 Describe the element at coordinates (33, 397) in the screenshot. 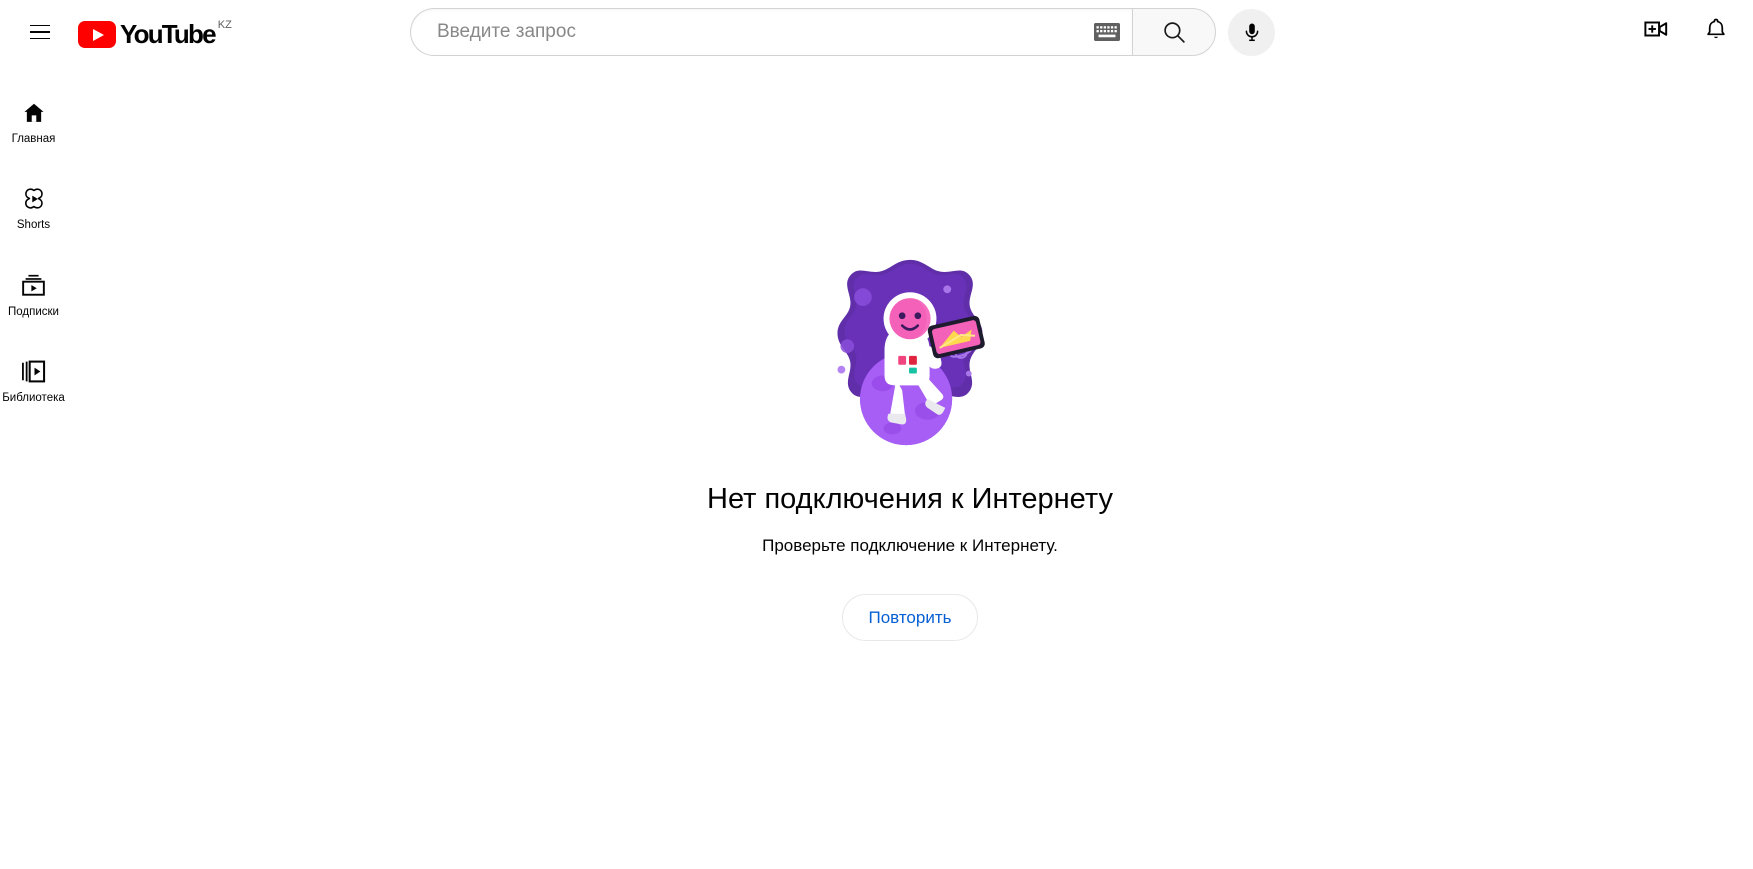

I see `sidebar-item-label: Библиотека` at that location.